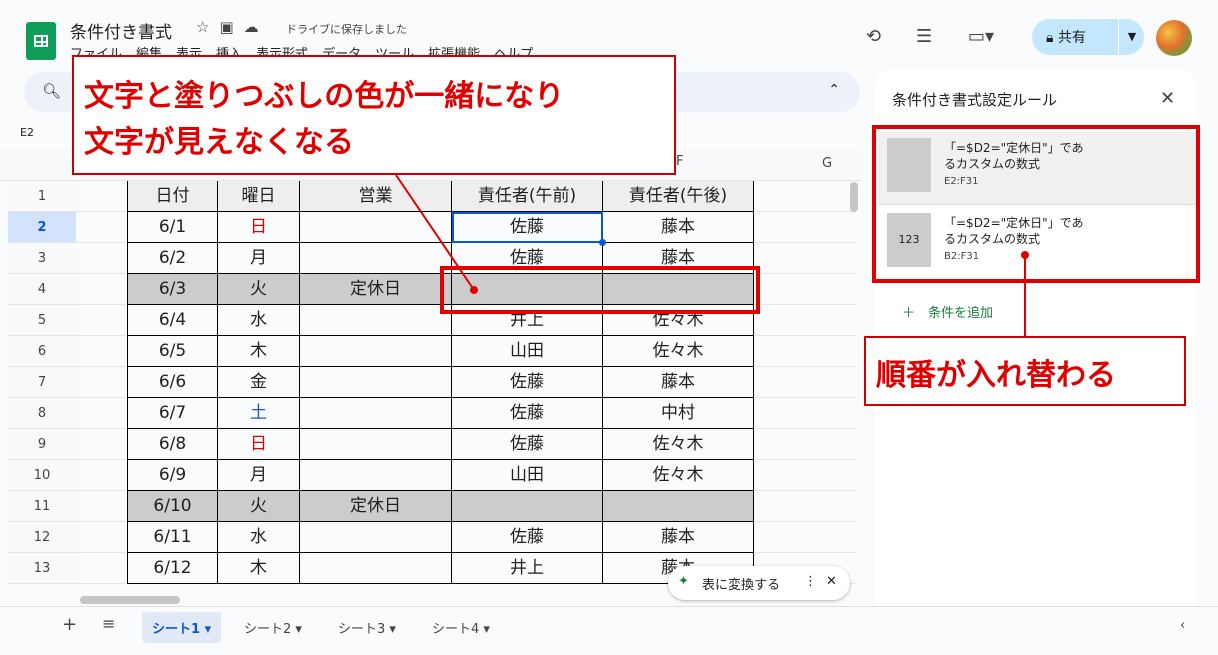 This screenshot has height=655, width=1218. I want to click on table-cell: 6/12, so click(173, 568).